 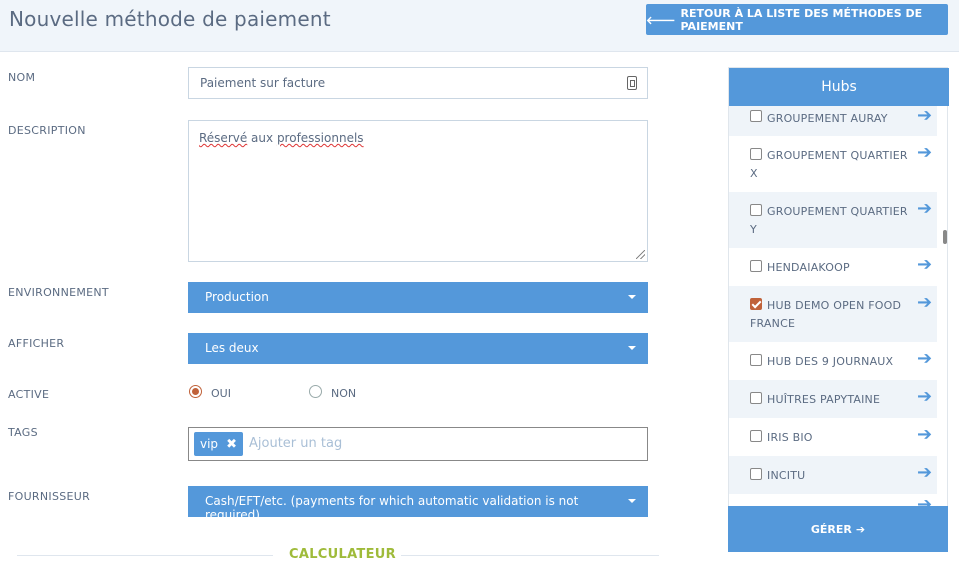 I want to click on description-word-1: Réservé, so click(x=223, y=138).